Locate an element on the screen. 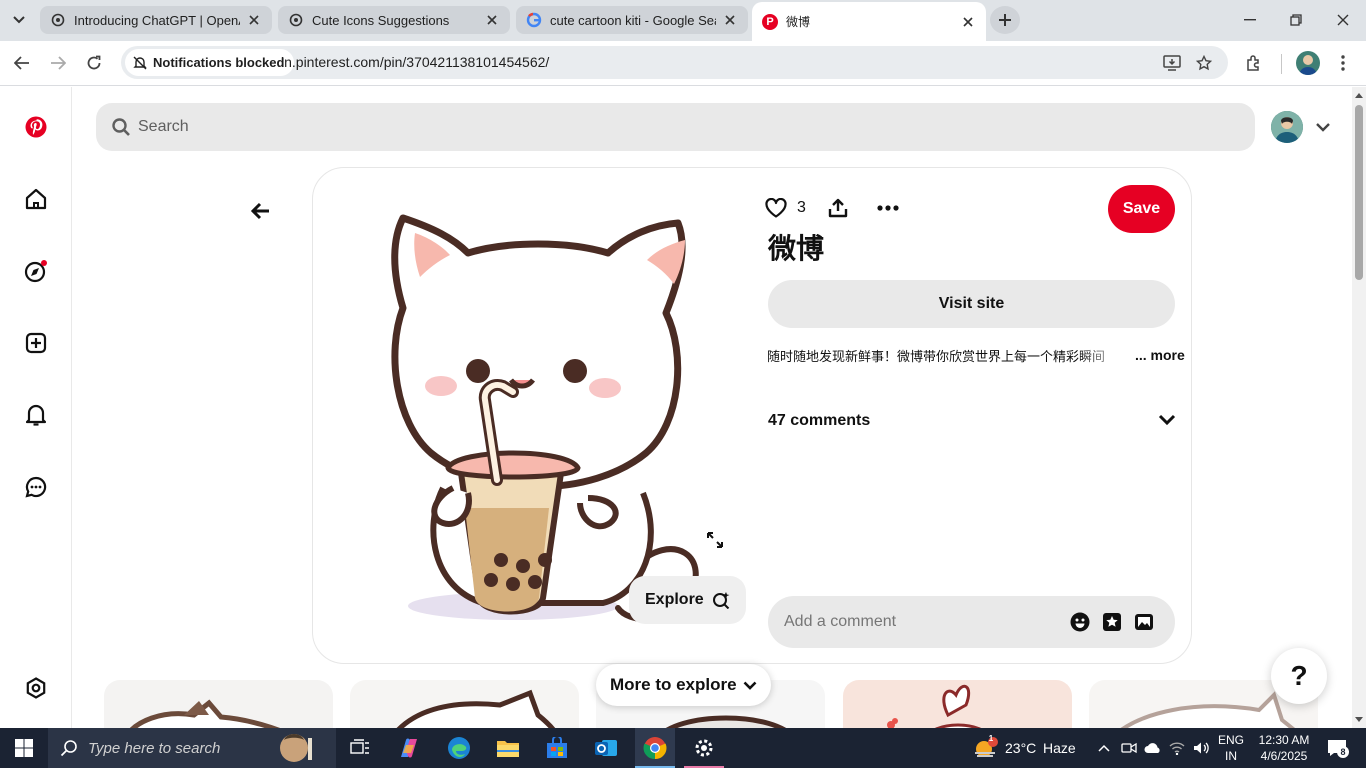  tab-google-search: cute cartoon kiti - Google Search is located at coordinates (632, 20).